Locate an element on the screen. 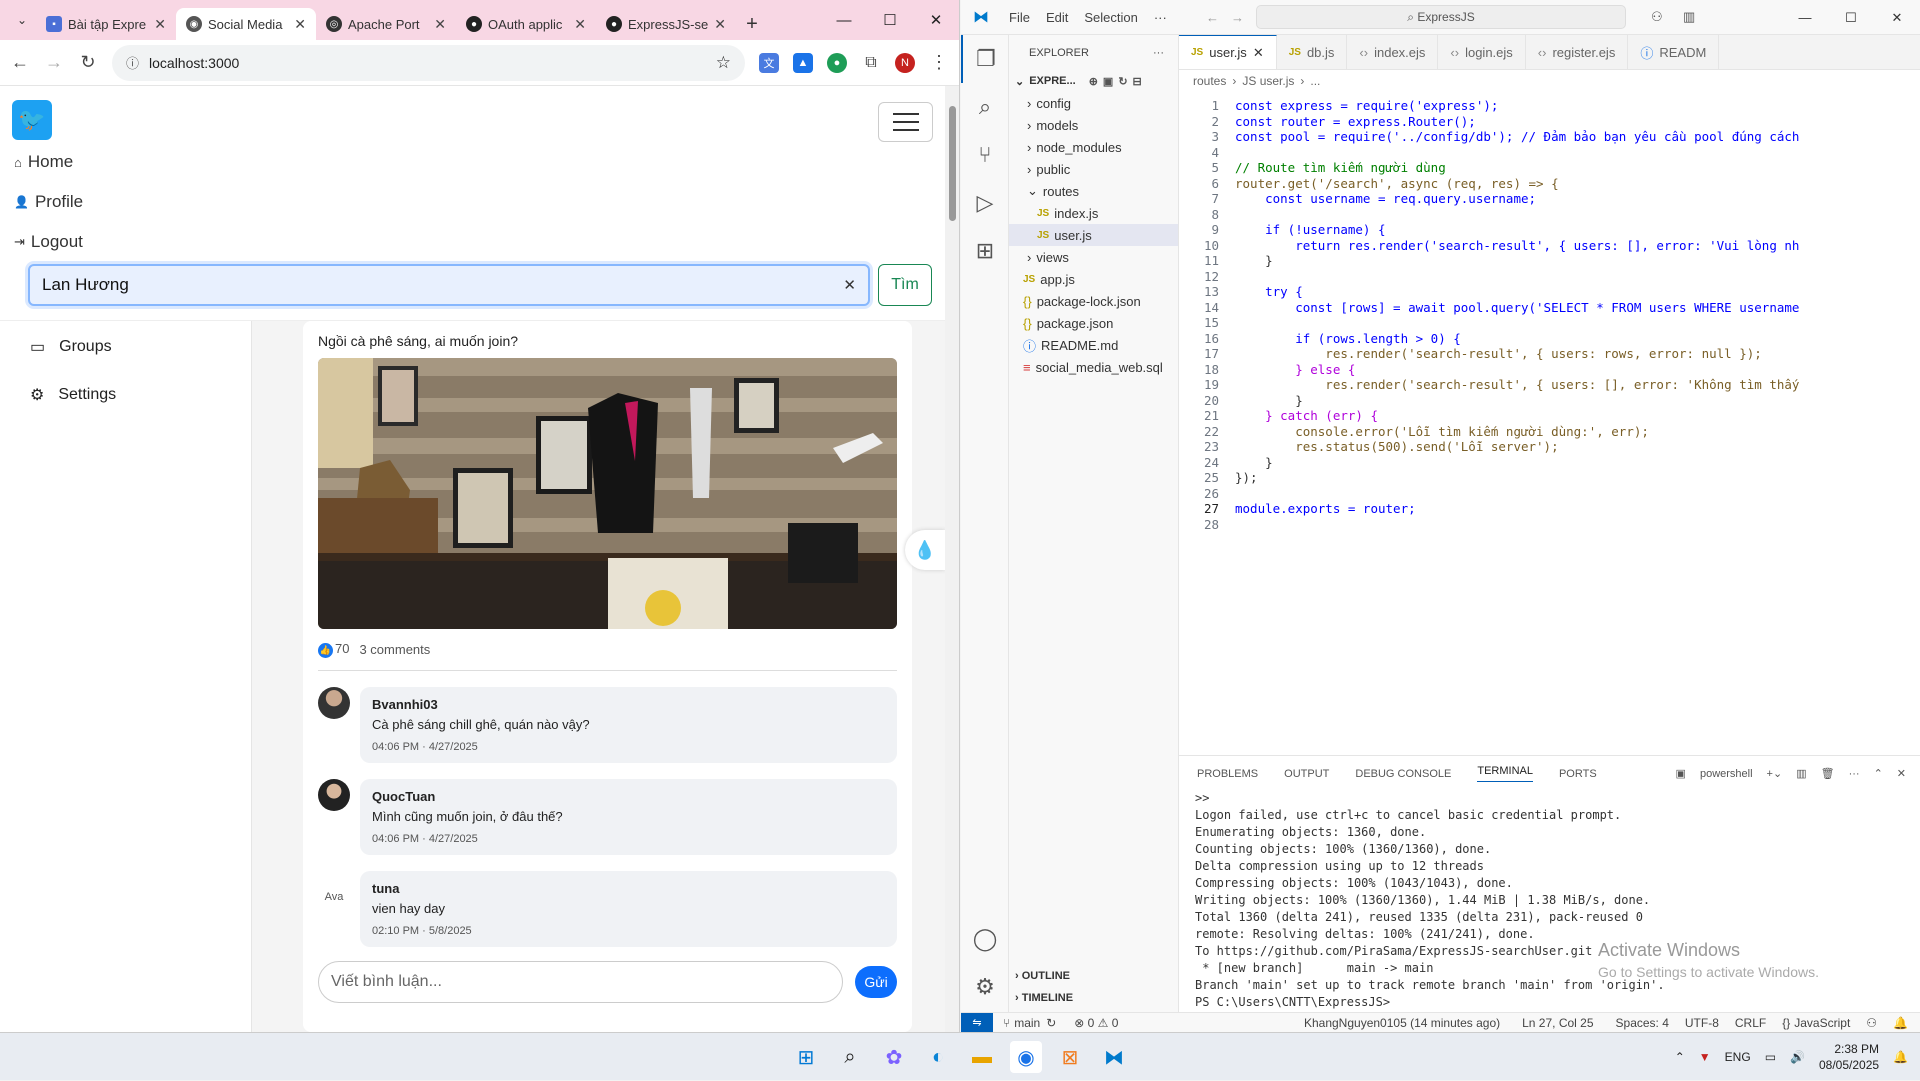  menu-edit: Edit is located at coordinates (1057, 17).